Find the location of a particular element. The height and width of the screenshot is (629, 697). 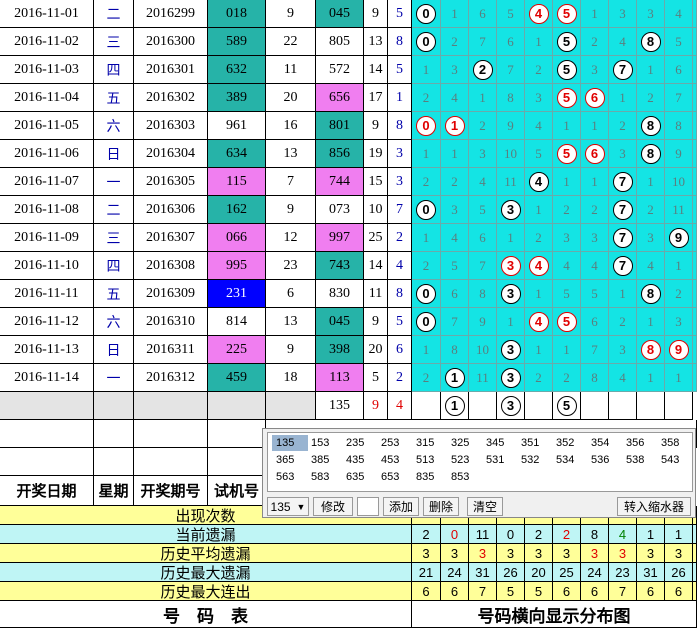

prize-number: 045 is located at coordinates (340, 322).